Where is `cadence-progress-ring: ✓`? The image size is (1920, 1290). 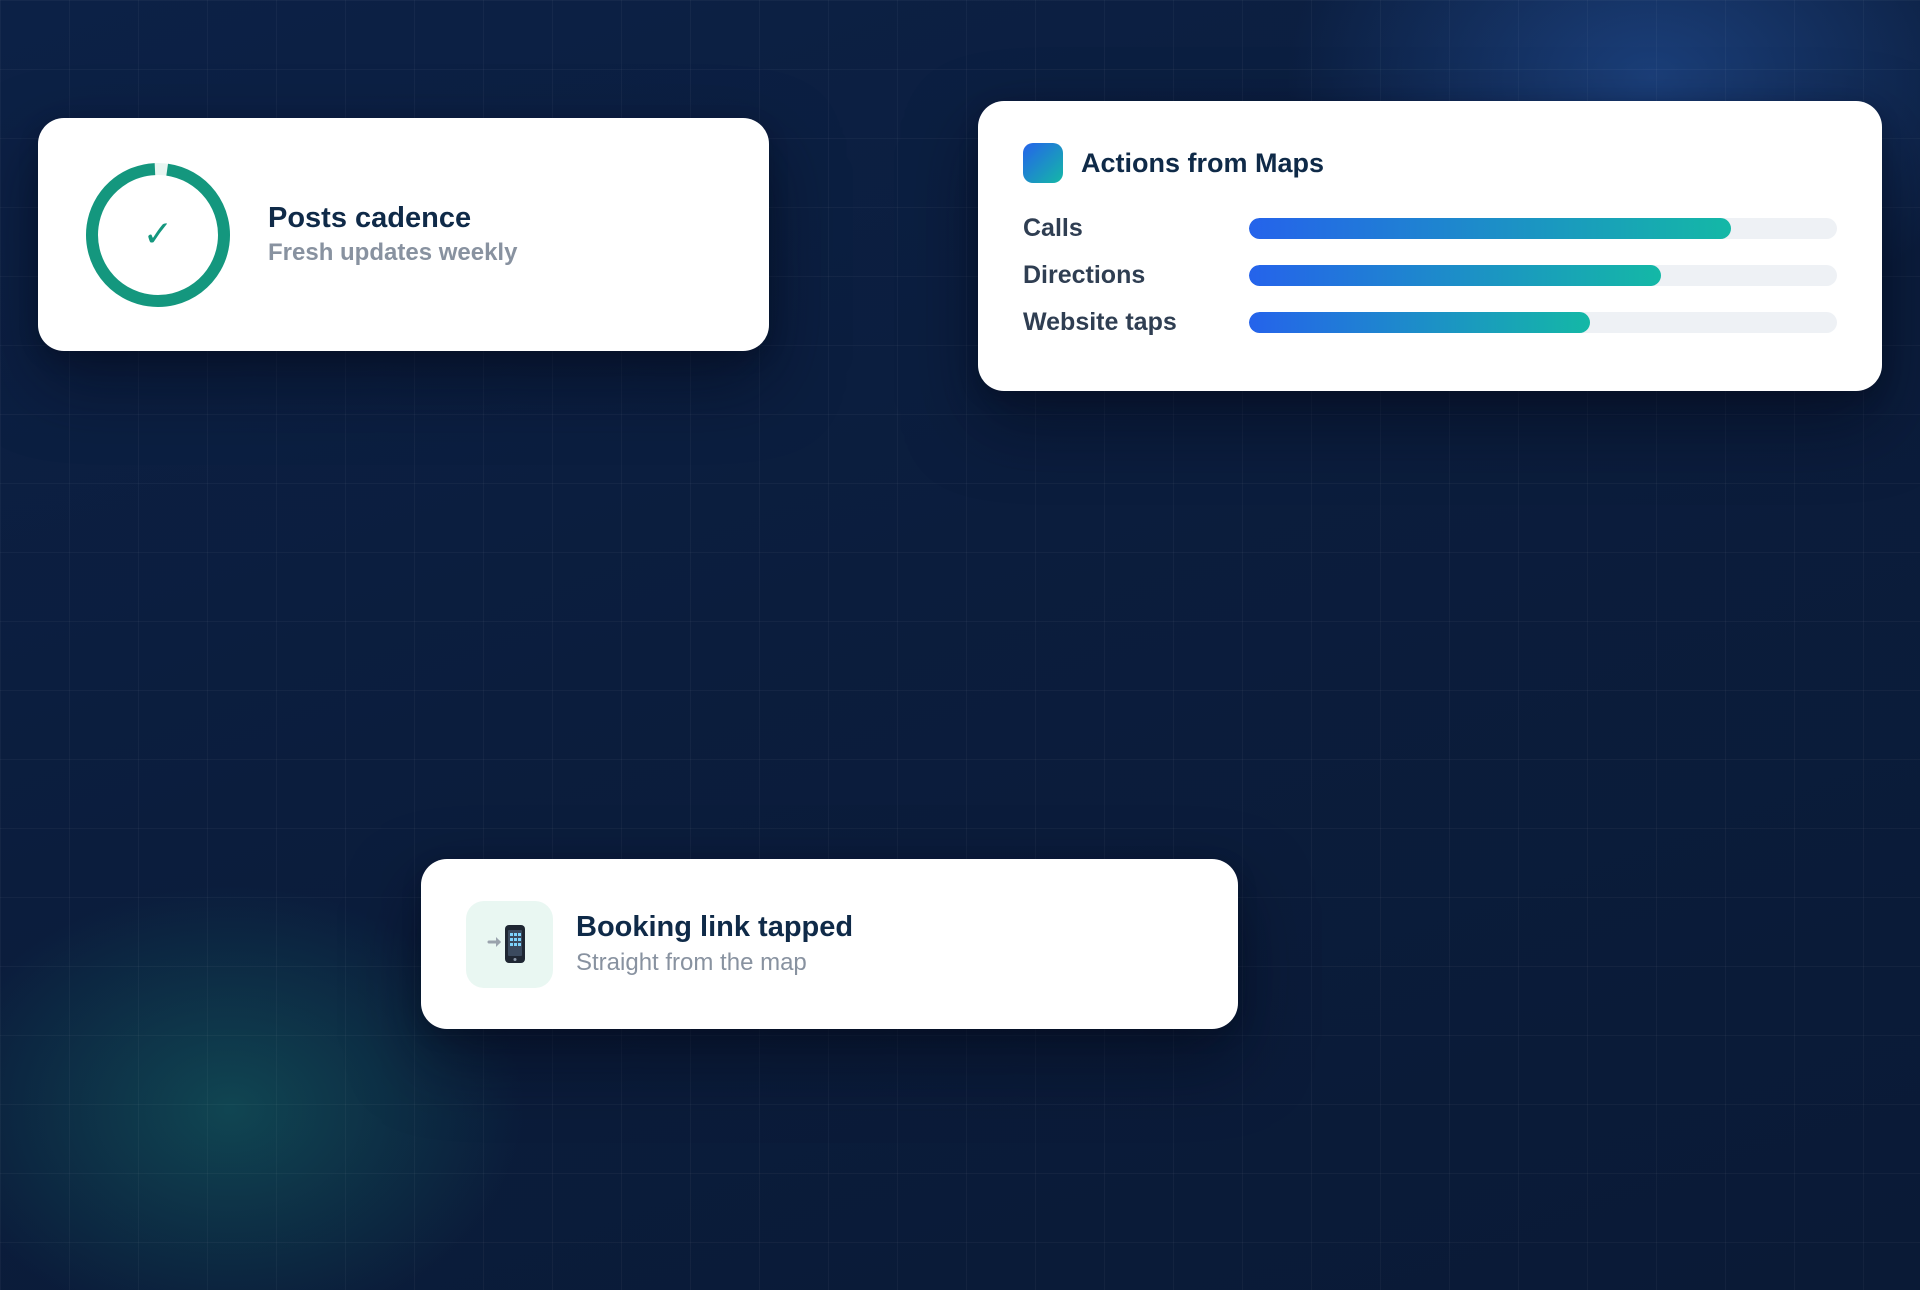 cadence-progress-ring: ✓ is located at coordinates (158, 235).